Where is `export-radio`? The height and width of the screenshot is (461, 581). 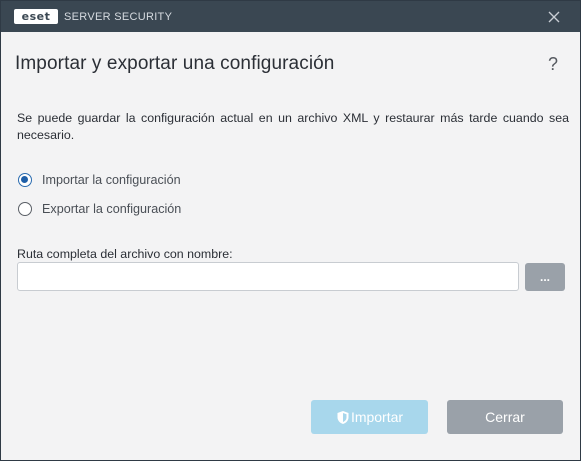
export-radio is located at coordinates (25, 209).